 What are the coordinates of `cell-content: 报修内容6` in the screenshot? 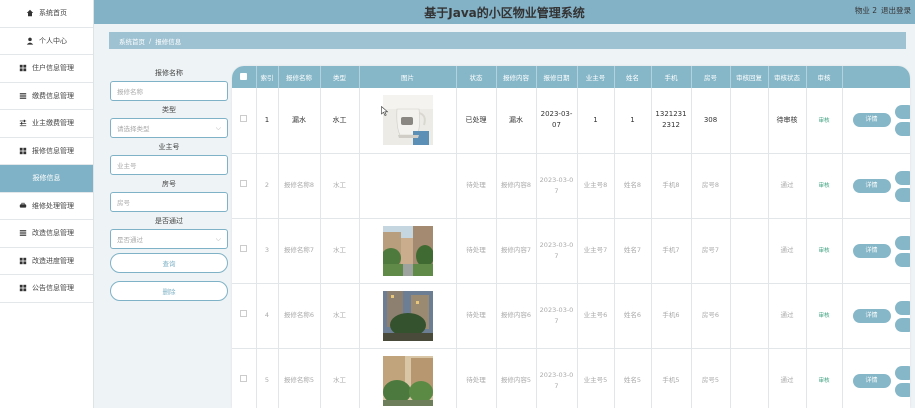 It's located at (516, 316).